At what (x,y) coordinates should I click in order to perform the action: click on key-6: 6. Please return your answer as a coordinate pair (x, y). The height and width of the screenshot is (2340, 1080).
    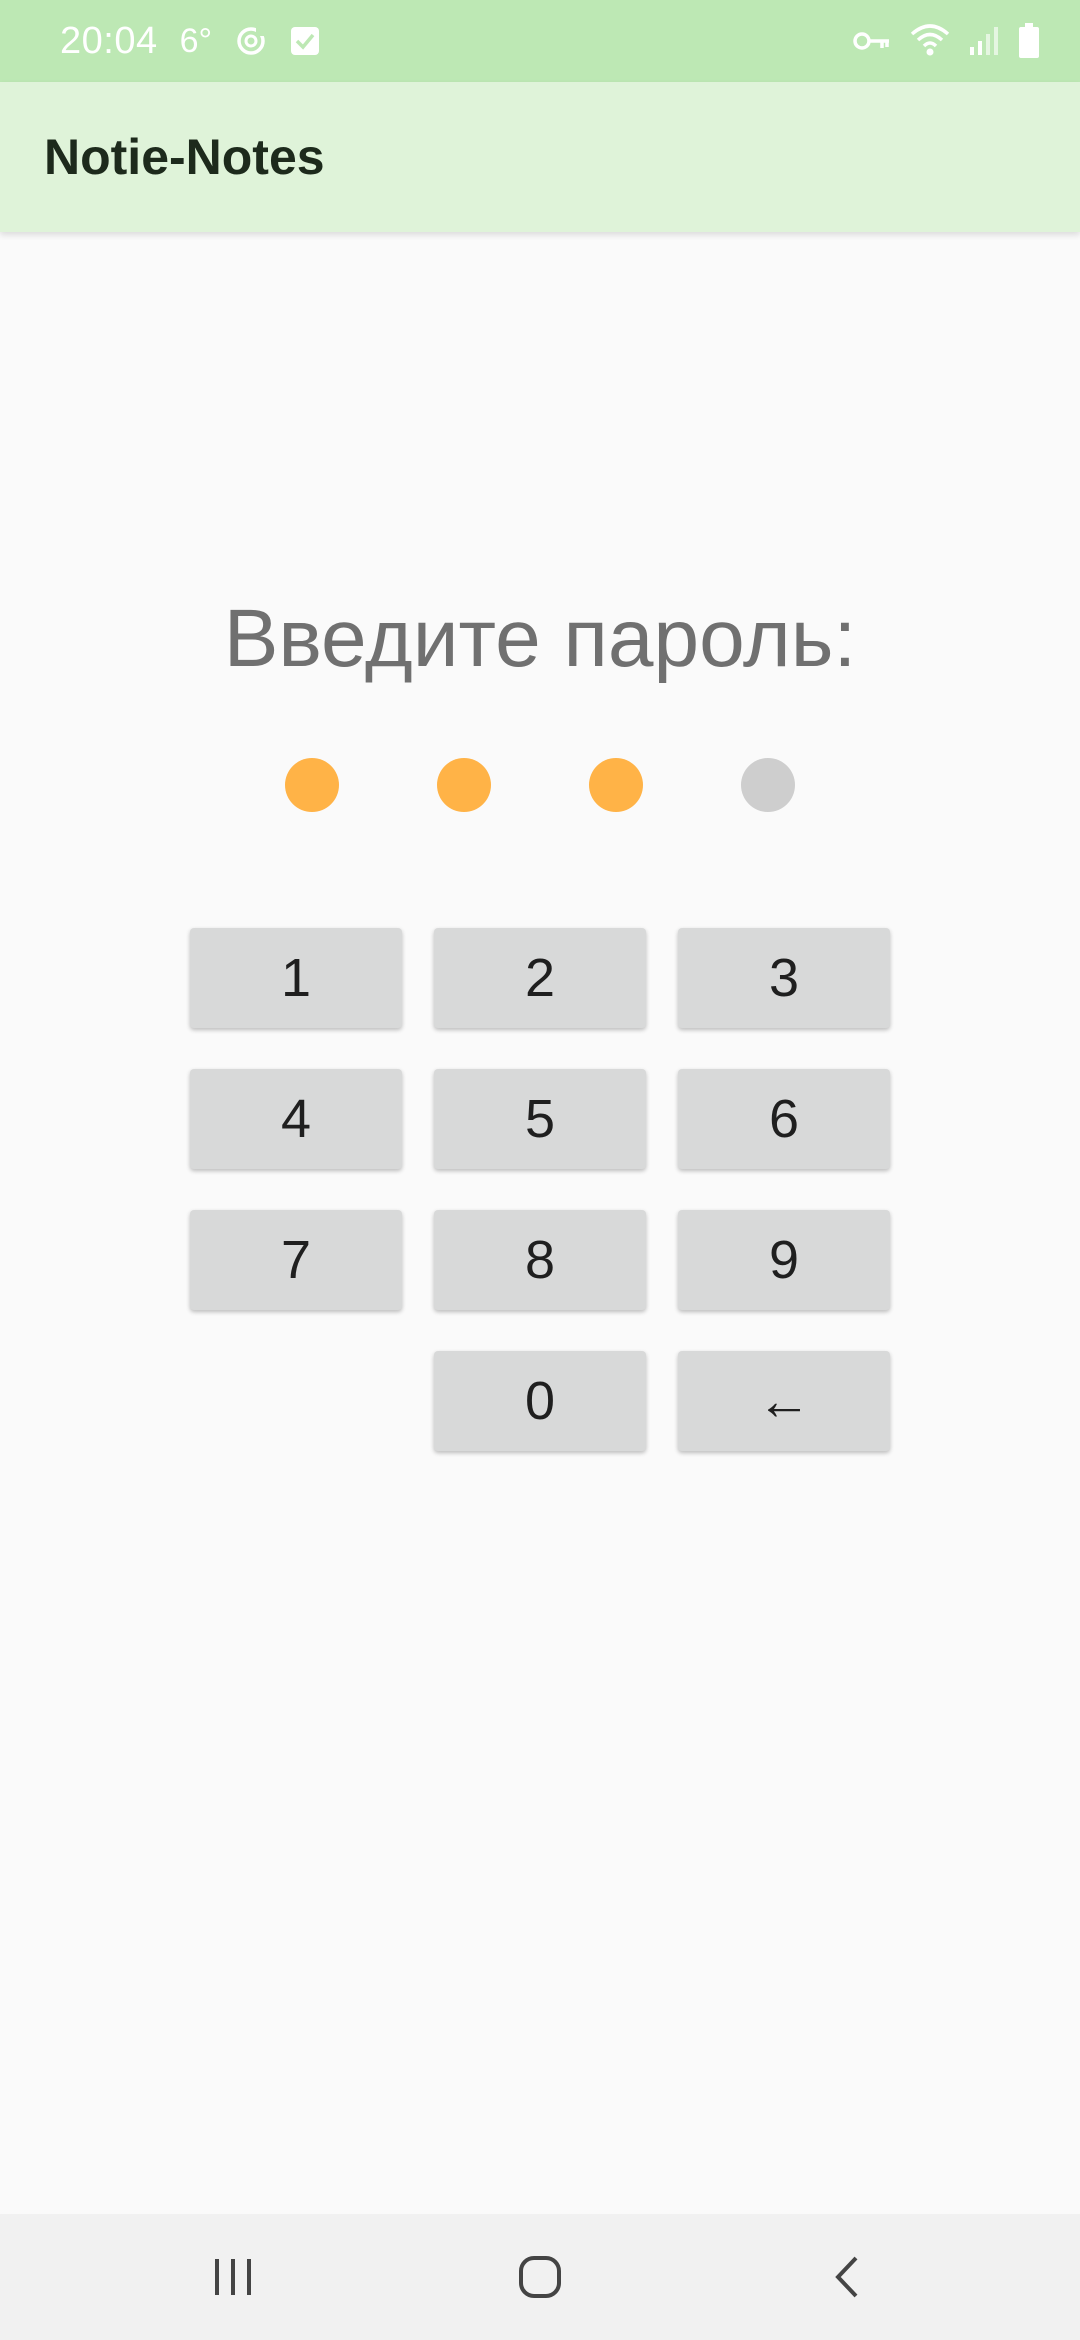
    Looking at the image, I should click on (784, 1119).